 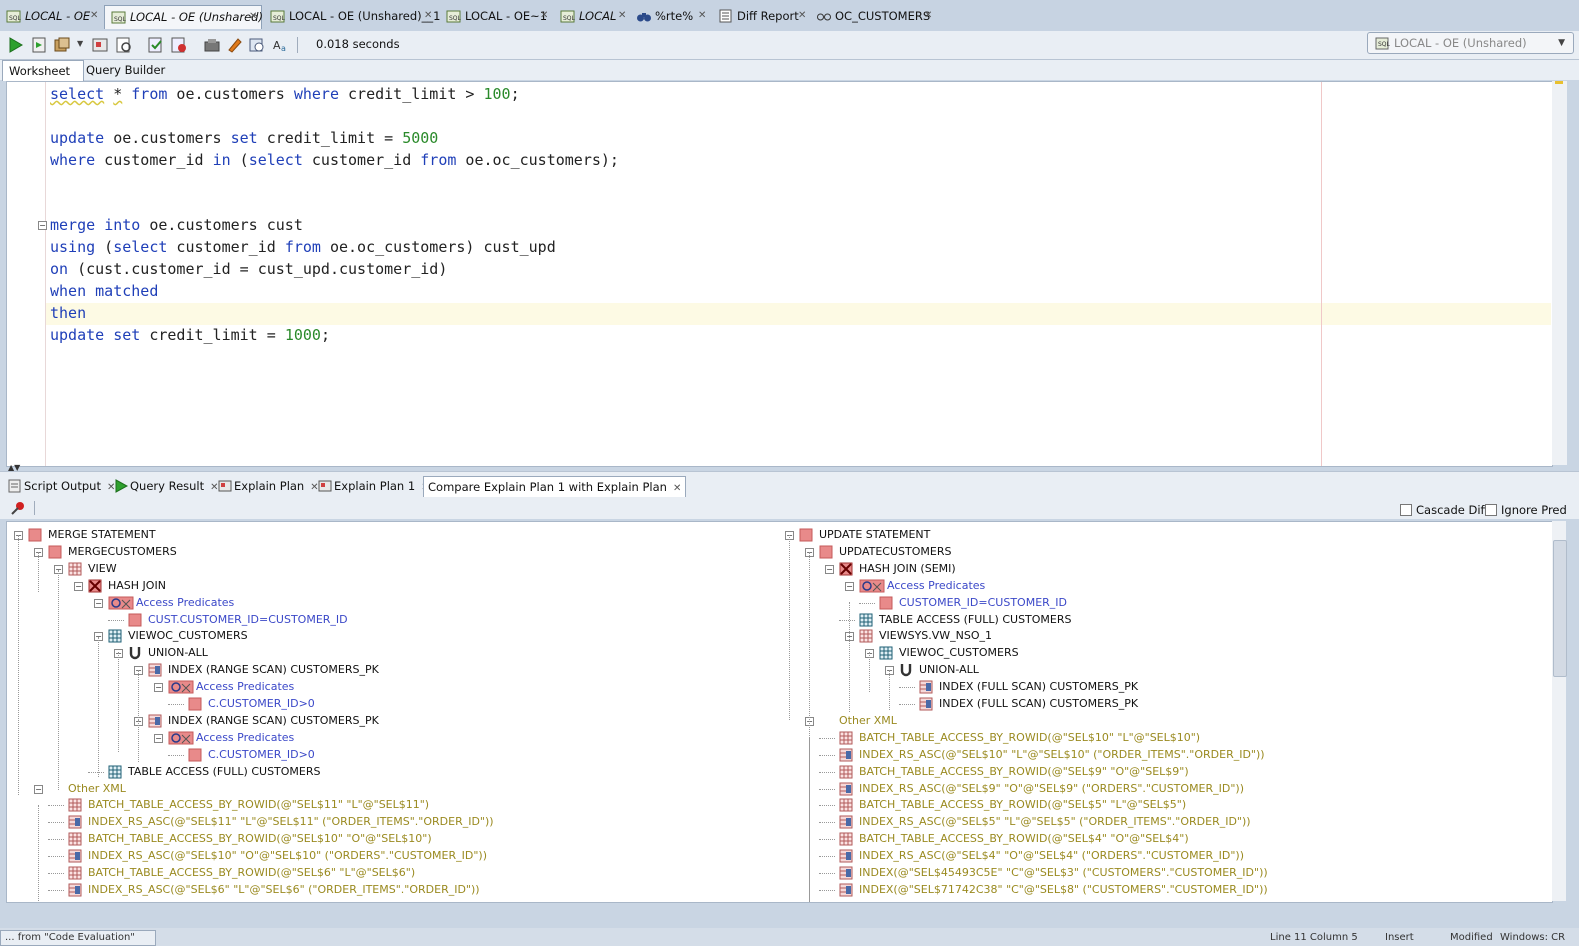 I want to click on ignore-pred-checkbox: Ignore Pred, so click(x=1526, y=510).